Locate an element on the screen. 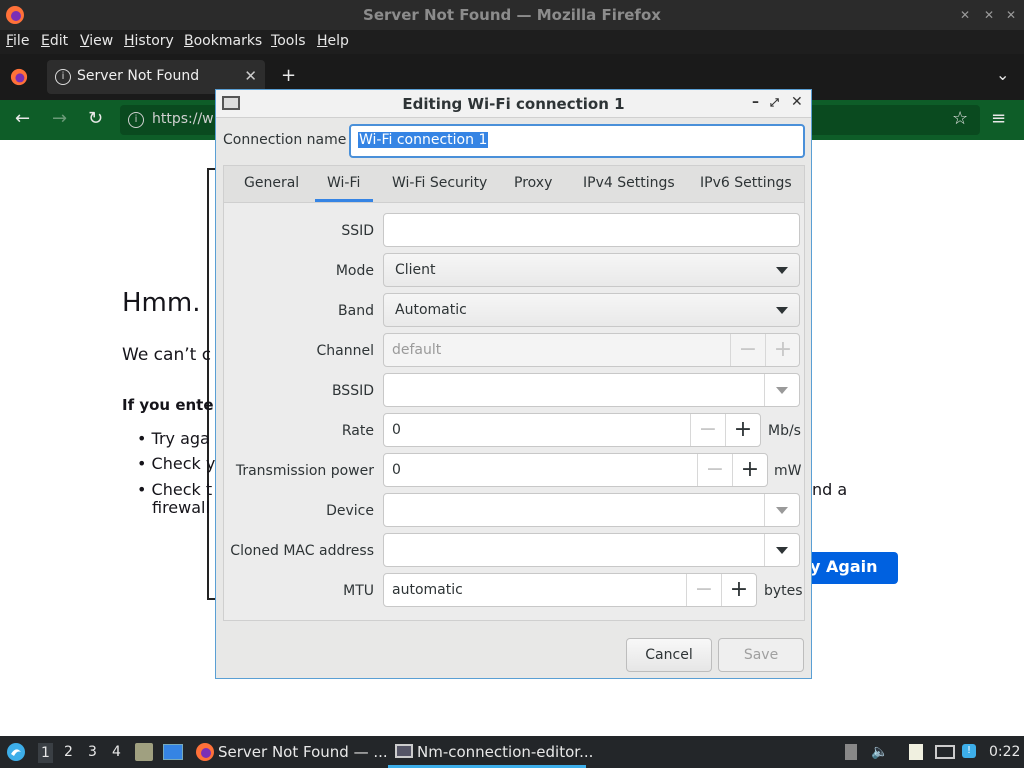  tab-proxy: Proxy is located at coordinates (533, 183).